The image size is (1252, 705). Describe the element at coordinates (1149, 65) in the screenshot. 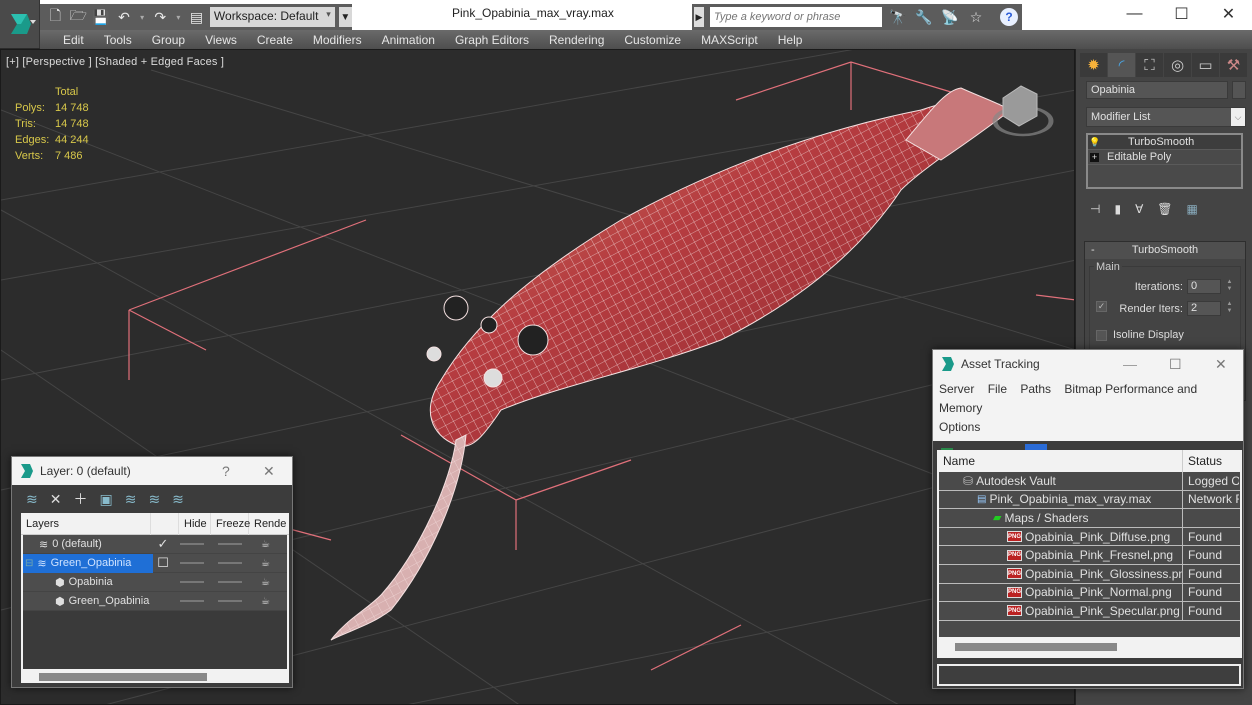

I see `hierarchy-icon: ⛶` at that location.